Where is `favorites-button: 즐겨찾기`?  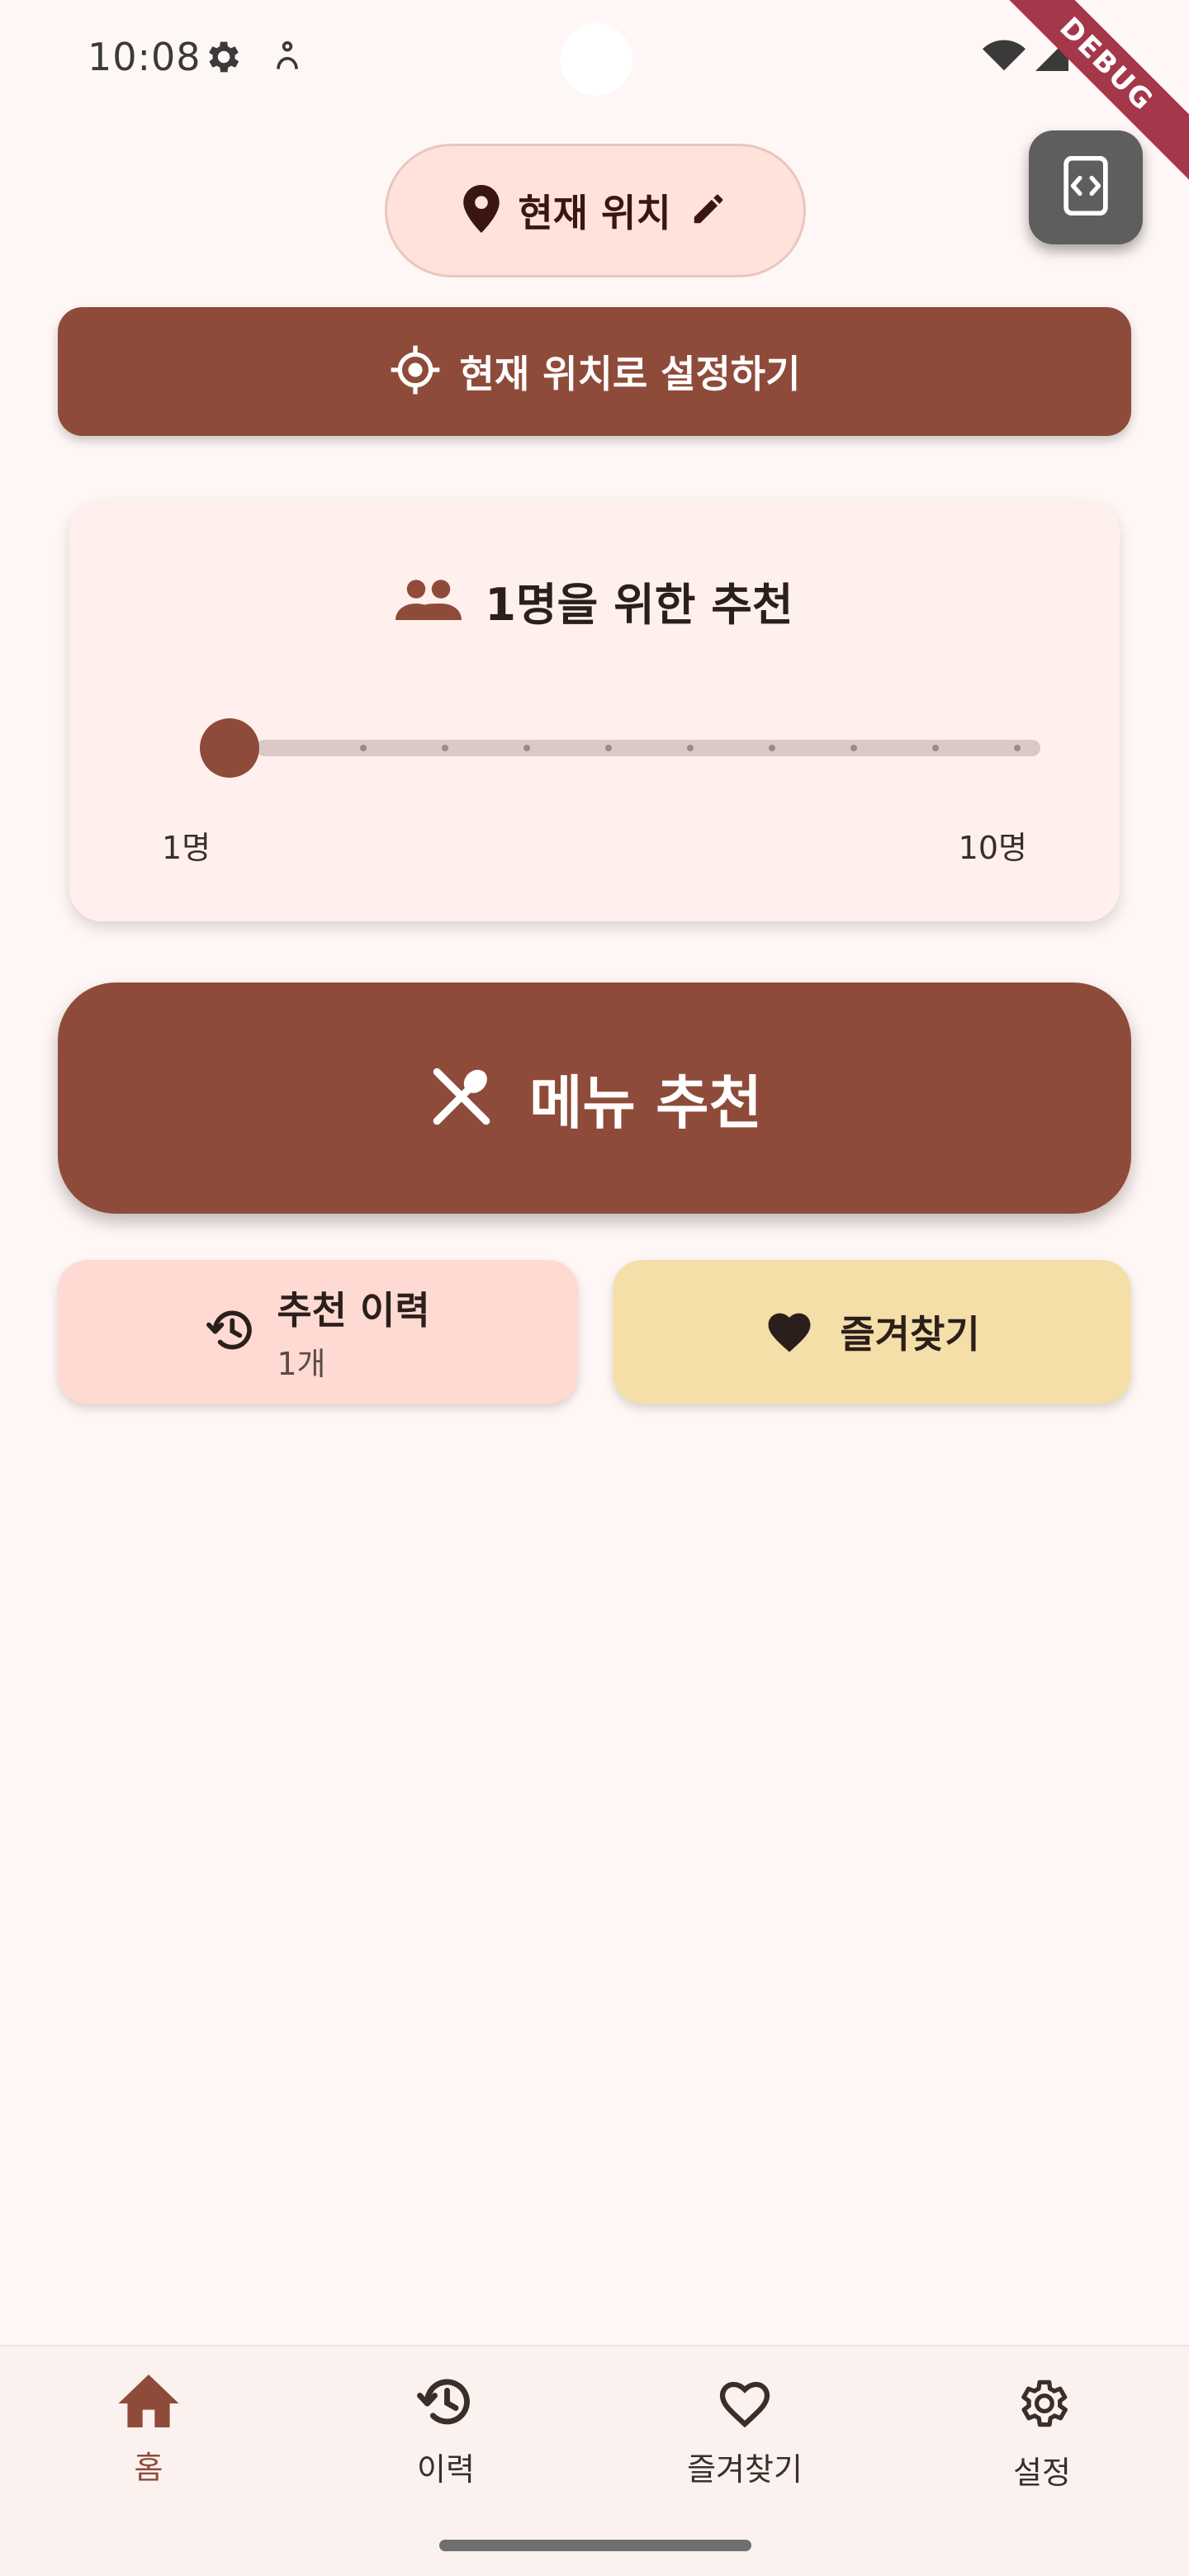 favorites-button: 즐겨찾기 is located at coordinates (872, 1332).